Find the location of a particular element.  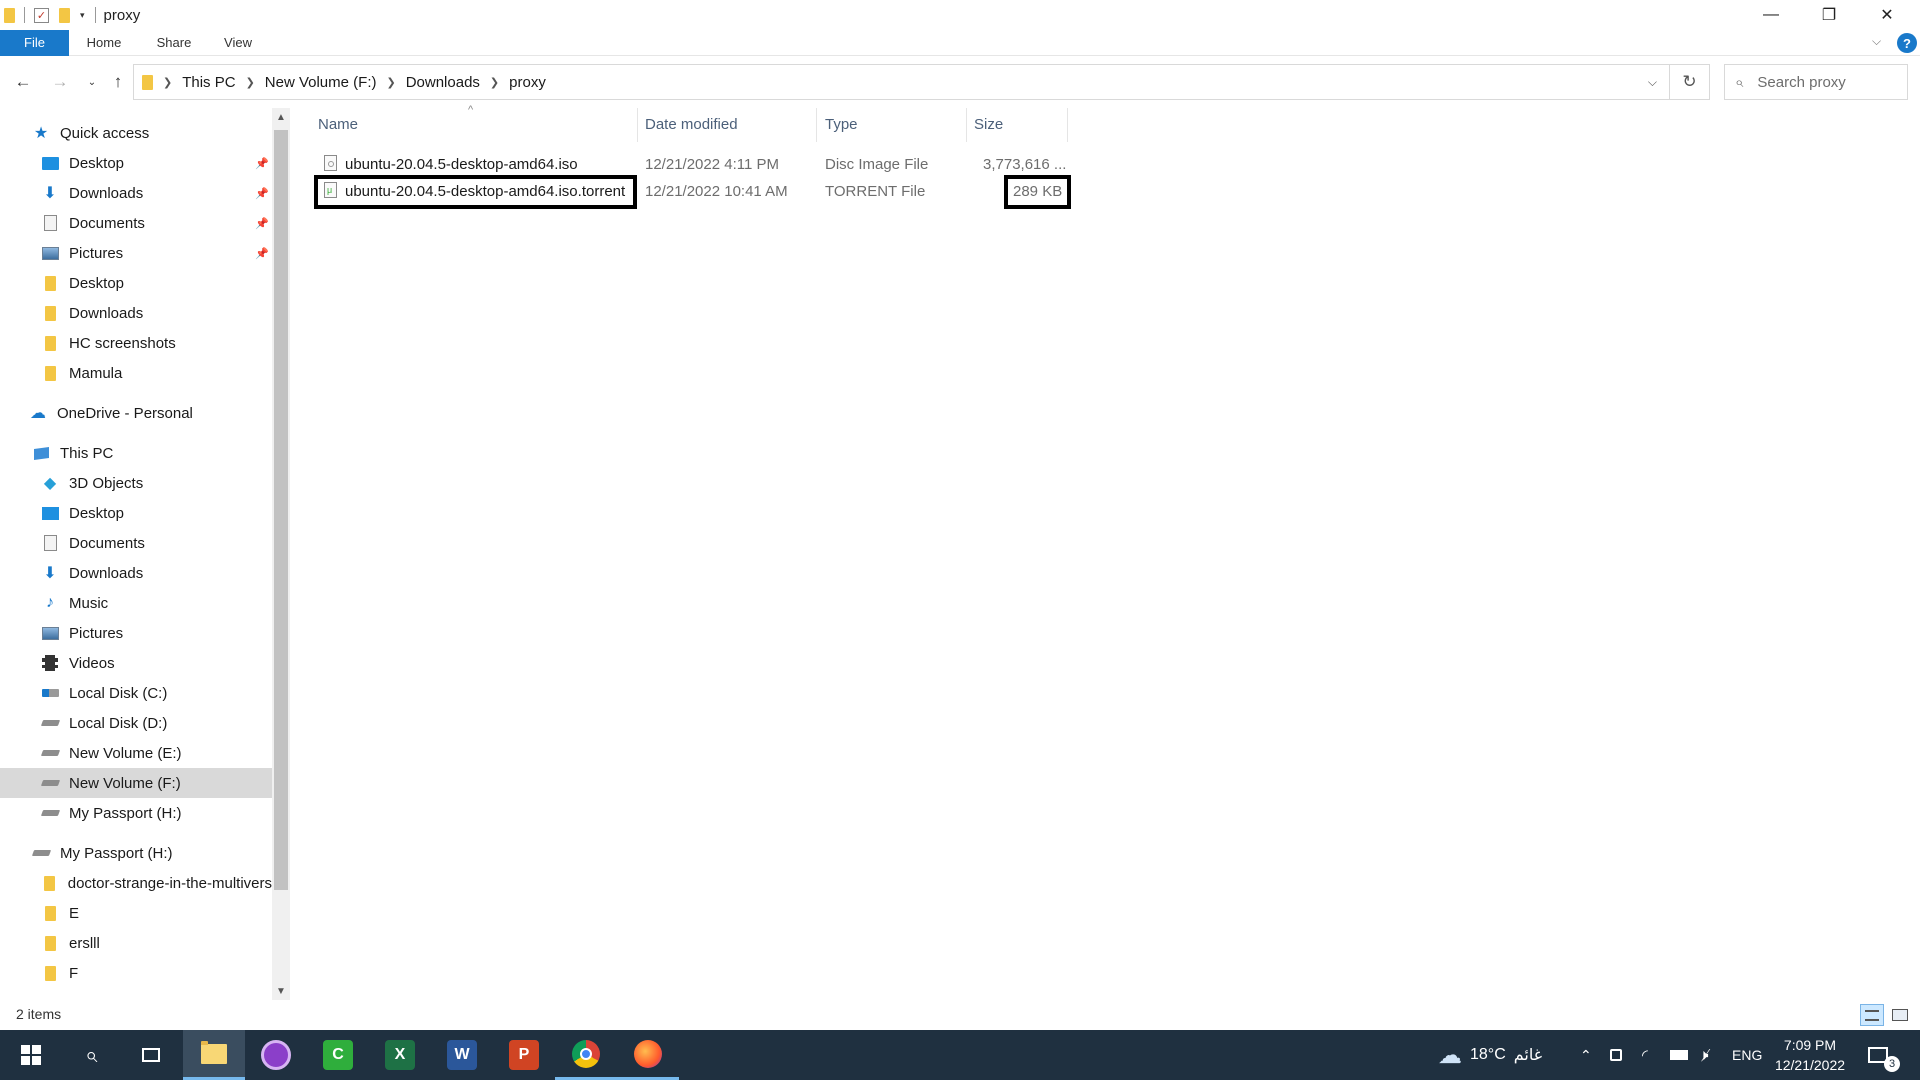

column-header-name: Name is located at coordinates (469, 125).